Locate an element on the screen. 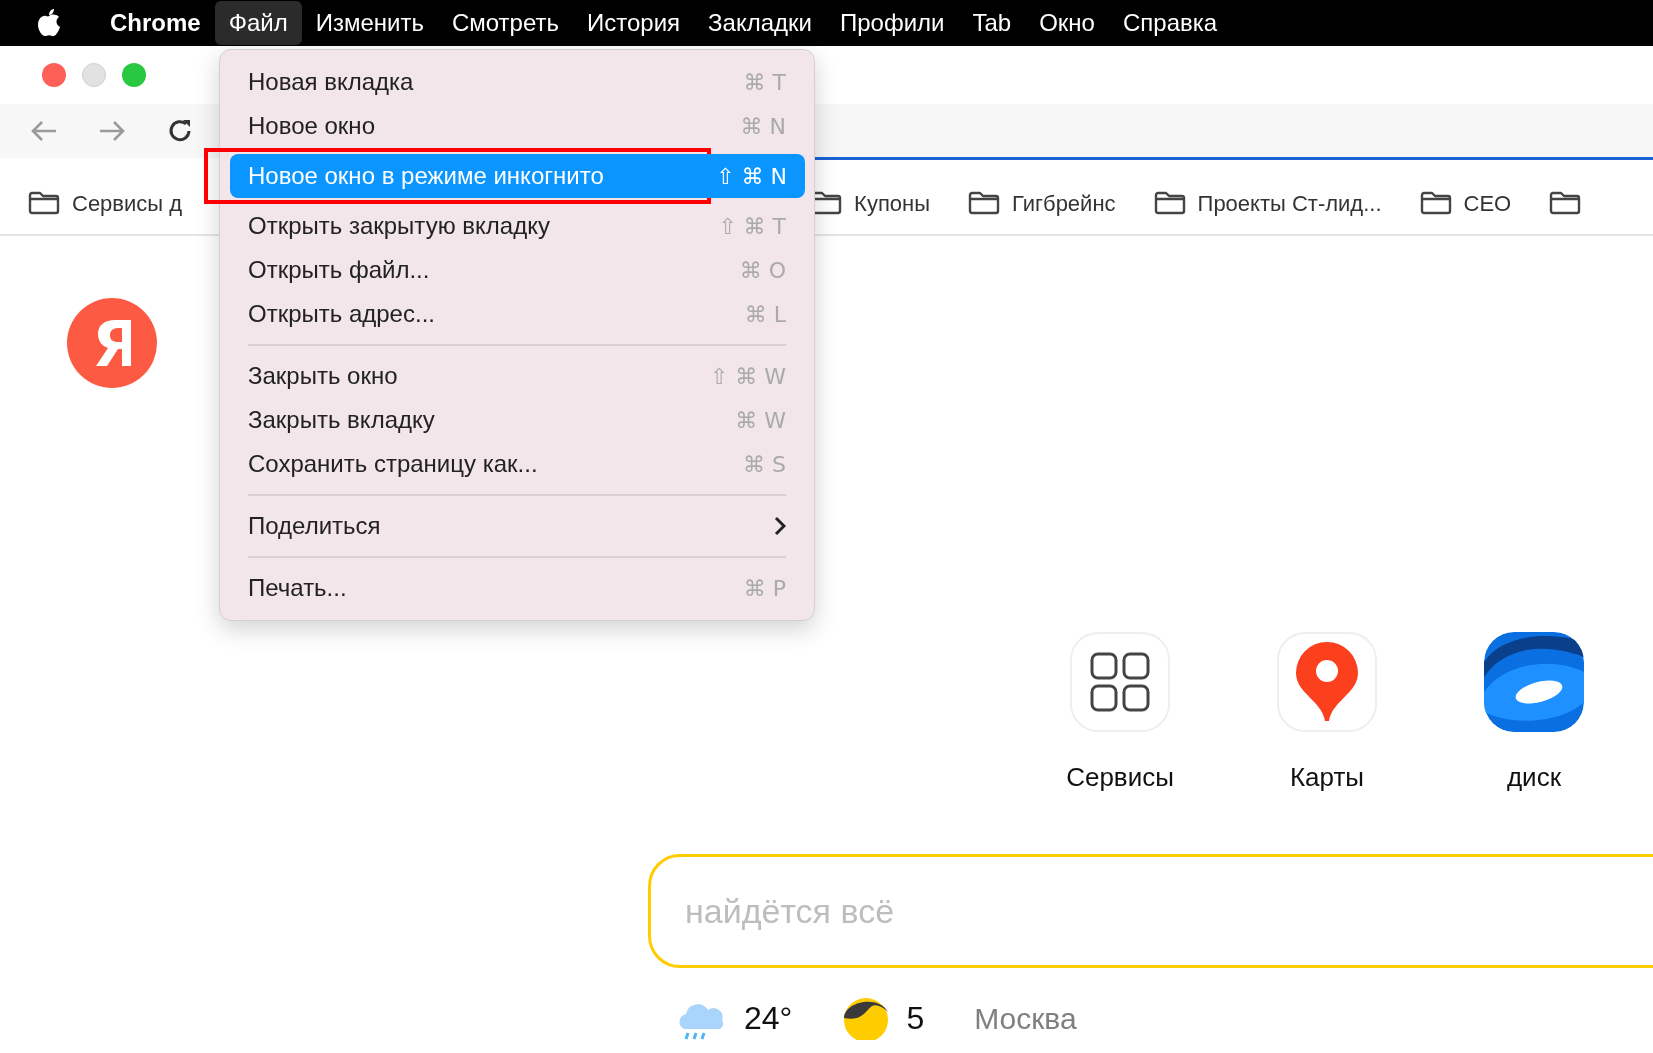 The height and width of the screenshot is (1053, 1653). menu-bar-item: Tab is located at coordinates (992, 23).